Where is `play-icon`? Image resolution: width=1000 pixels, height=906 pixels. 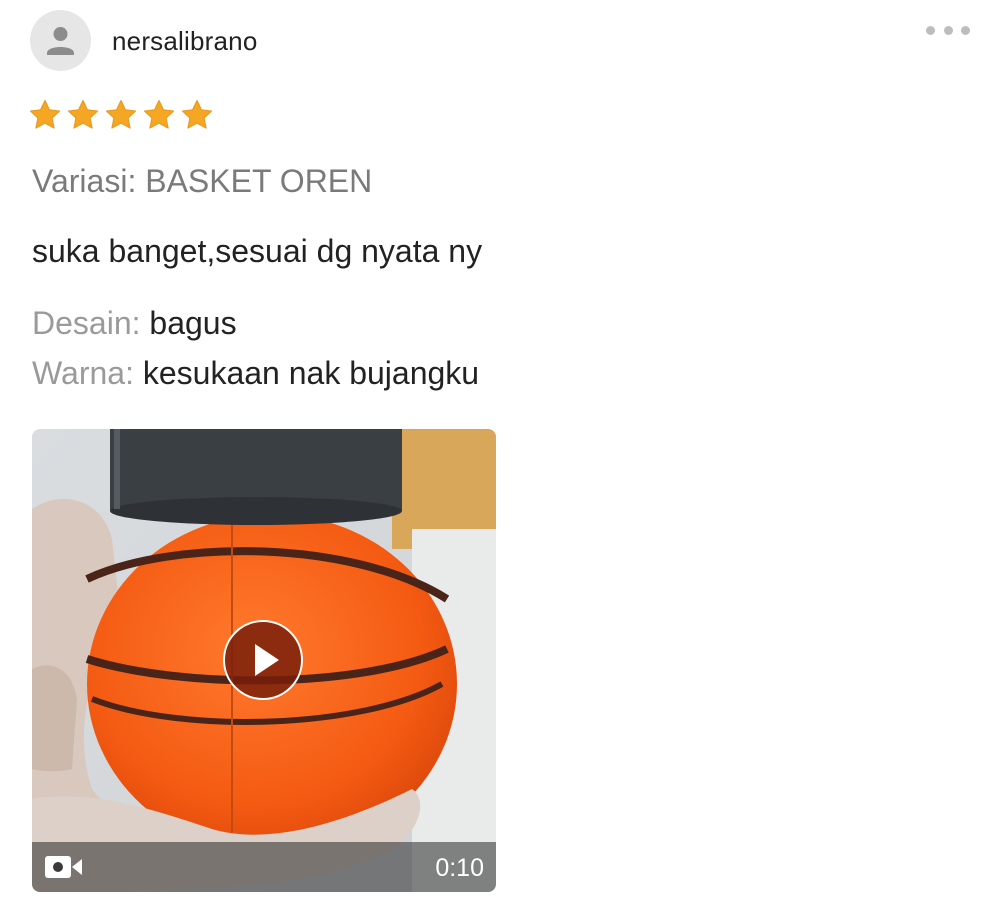 play-icon is located at coordinates (267, 660).